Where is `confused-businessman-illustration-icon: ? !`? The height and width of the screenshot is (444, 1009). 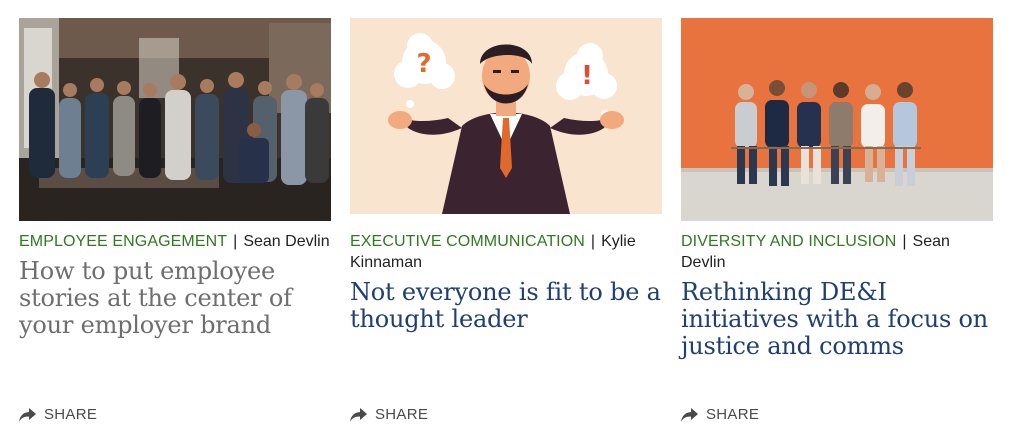
confused-businessman-illustration-icon: ? ! is located at coordinates (506, 116).